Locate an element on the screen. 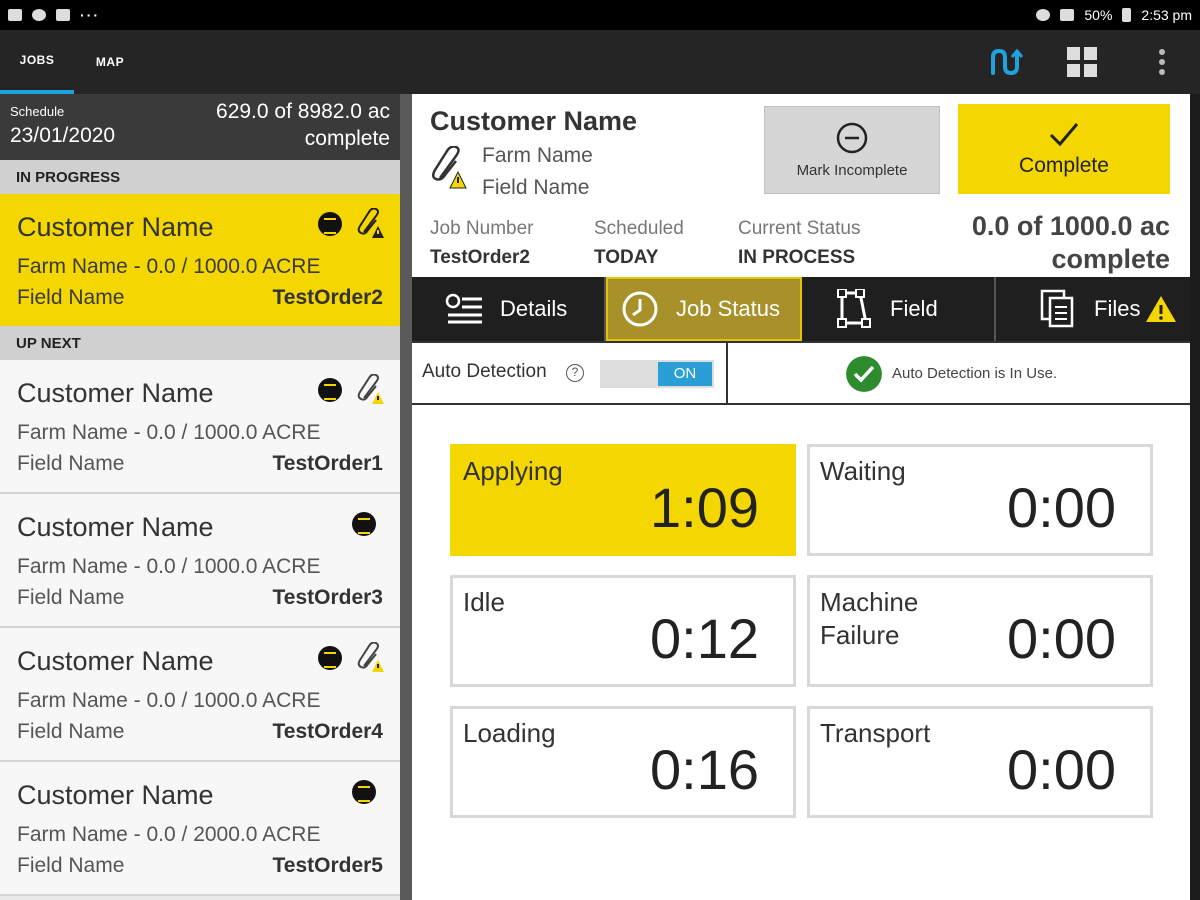 This screenshot has height=900, width=1200. job-order-number: TestOrder1 is located at coordinates (328, 463).